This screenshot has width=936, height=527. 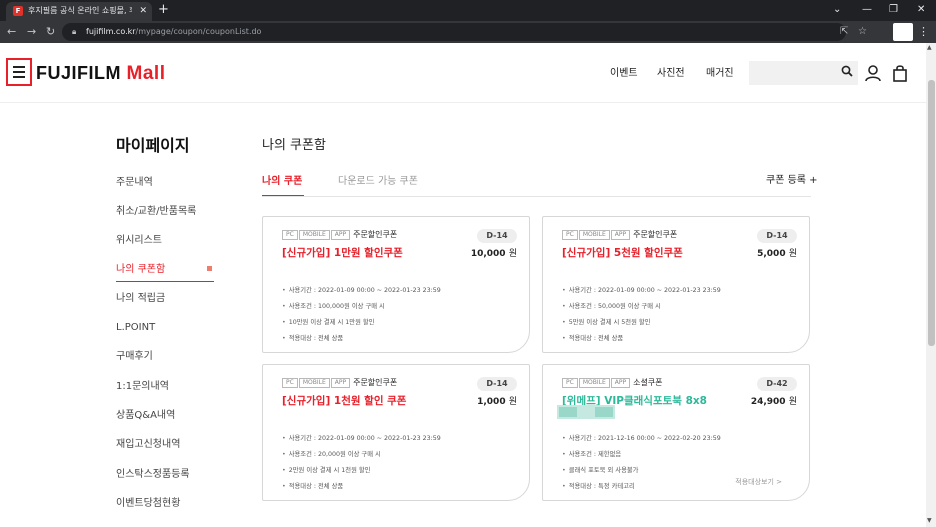 What do you see at coordinates (758, 482) in the screenshot?
I see `view-target-link: 적용대상보기 >` at bounding box center [758, 482].